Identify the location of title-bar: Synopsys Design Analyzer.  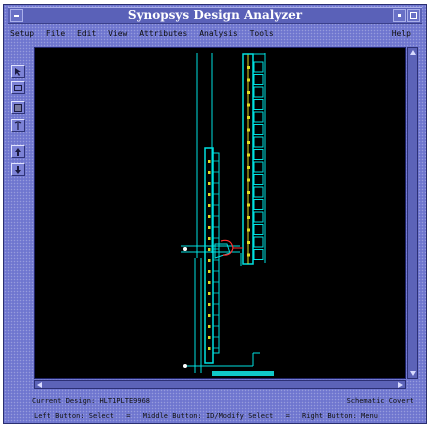
(215, 15).